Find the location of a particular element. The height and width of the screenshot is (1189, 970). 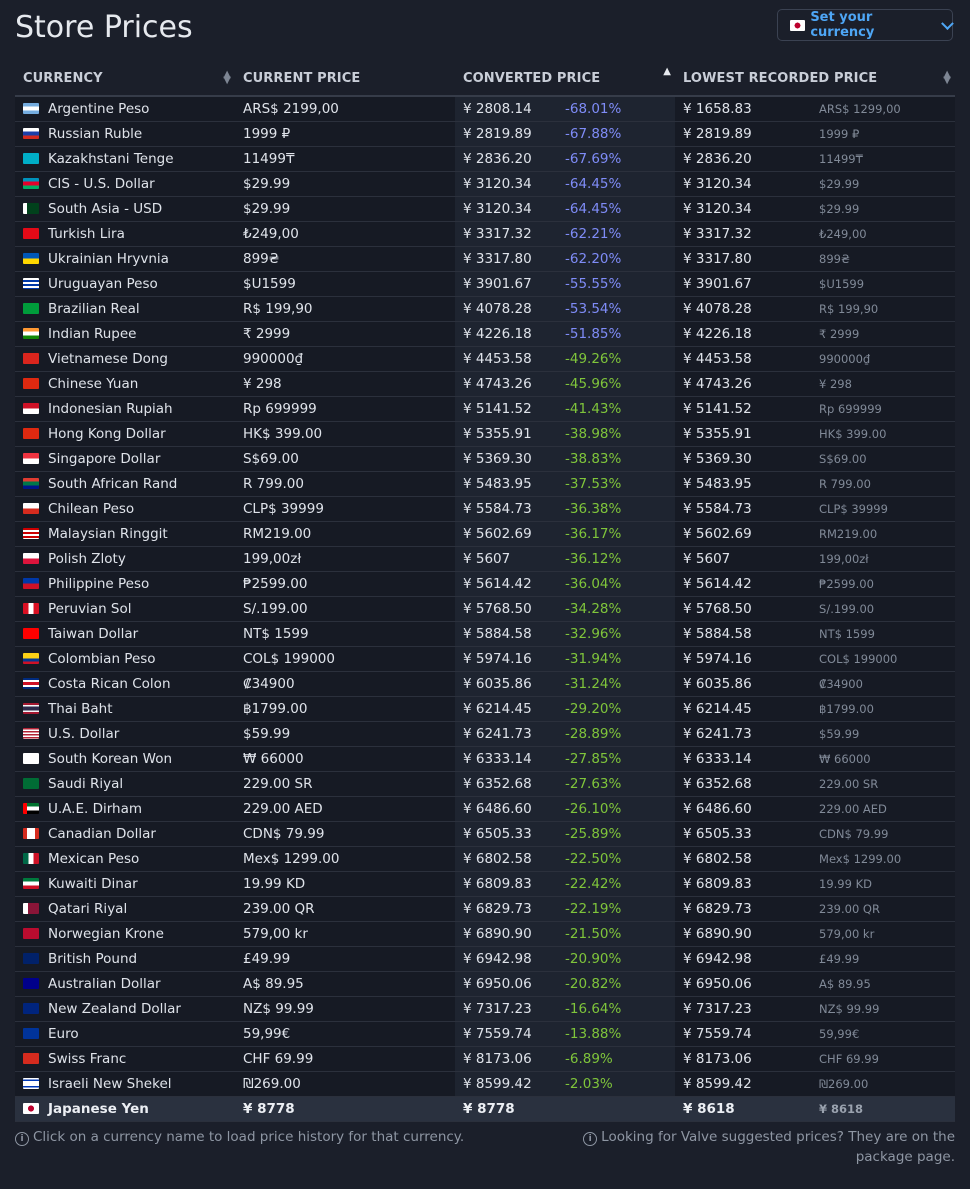

currency-name-cell: Peruvian Sol is located at coordinates (125, 609).